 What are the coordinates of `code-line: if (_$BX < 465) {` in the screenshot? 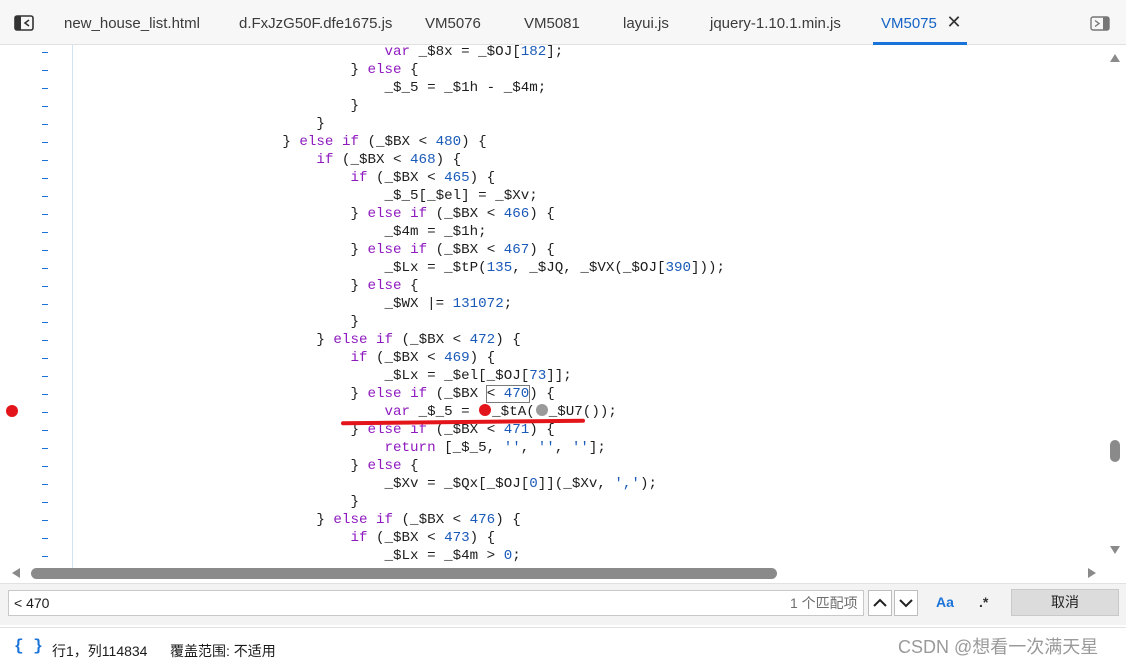 It's located at (423, 178).